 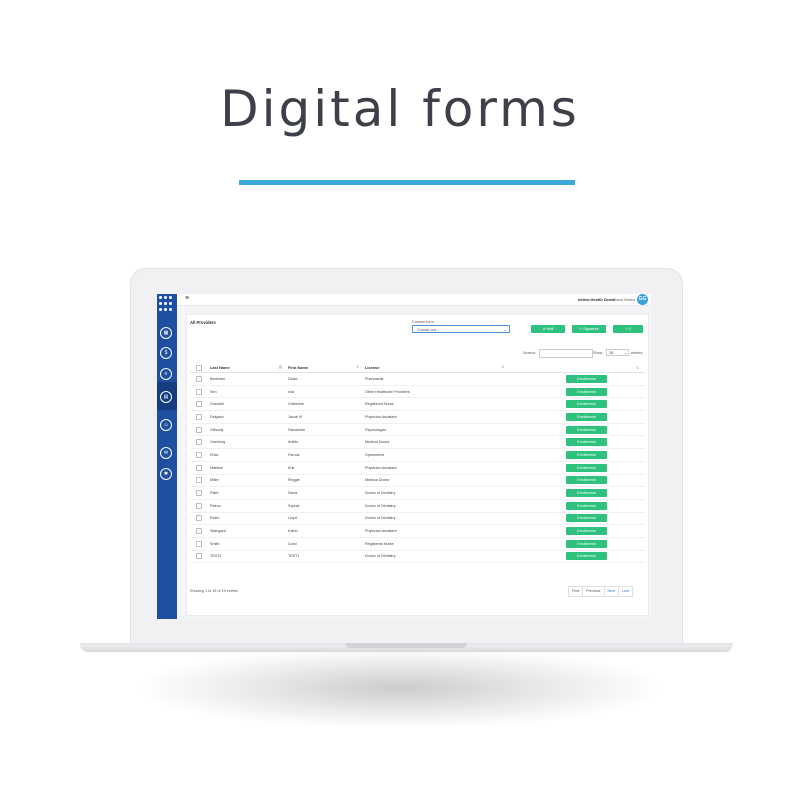 What do you see at coordinates (166, 353) in the screenshot?
I see `dollar-icon: $` at bounding box center [166, 353].